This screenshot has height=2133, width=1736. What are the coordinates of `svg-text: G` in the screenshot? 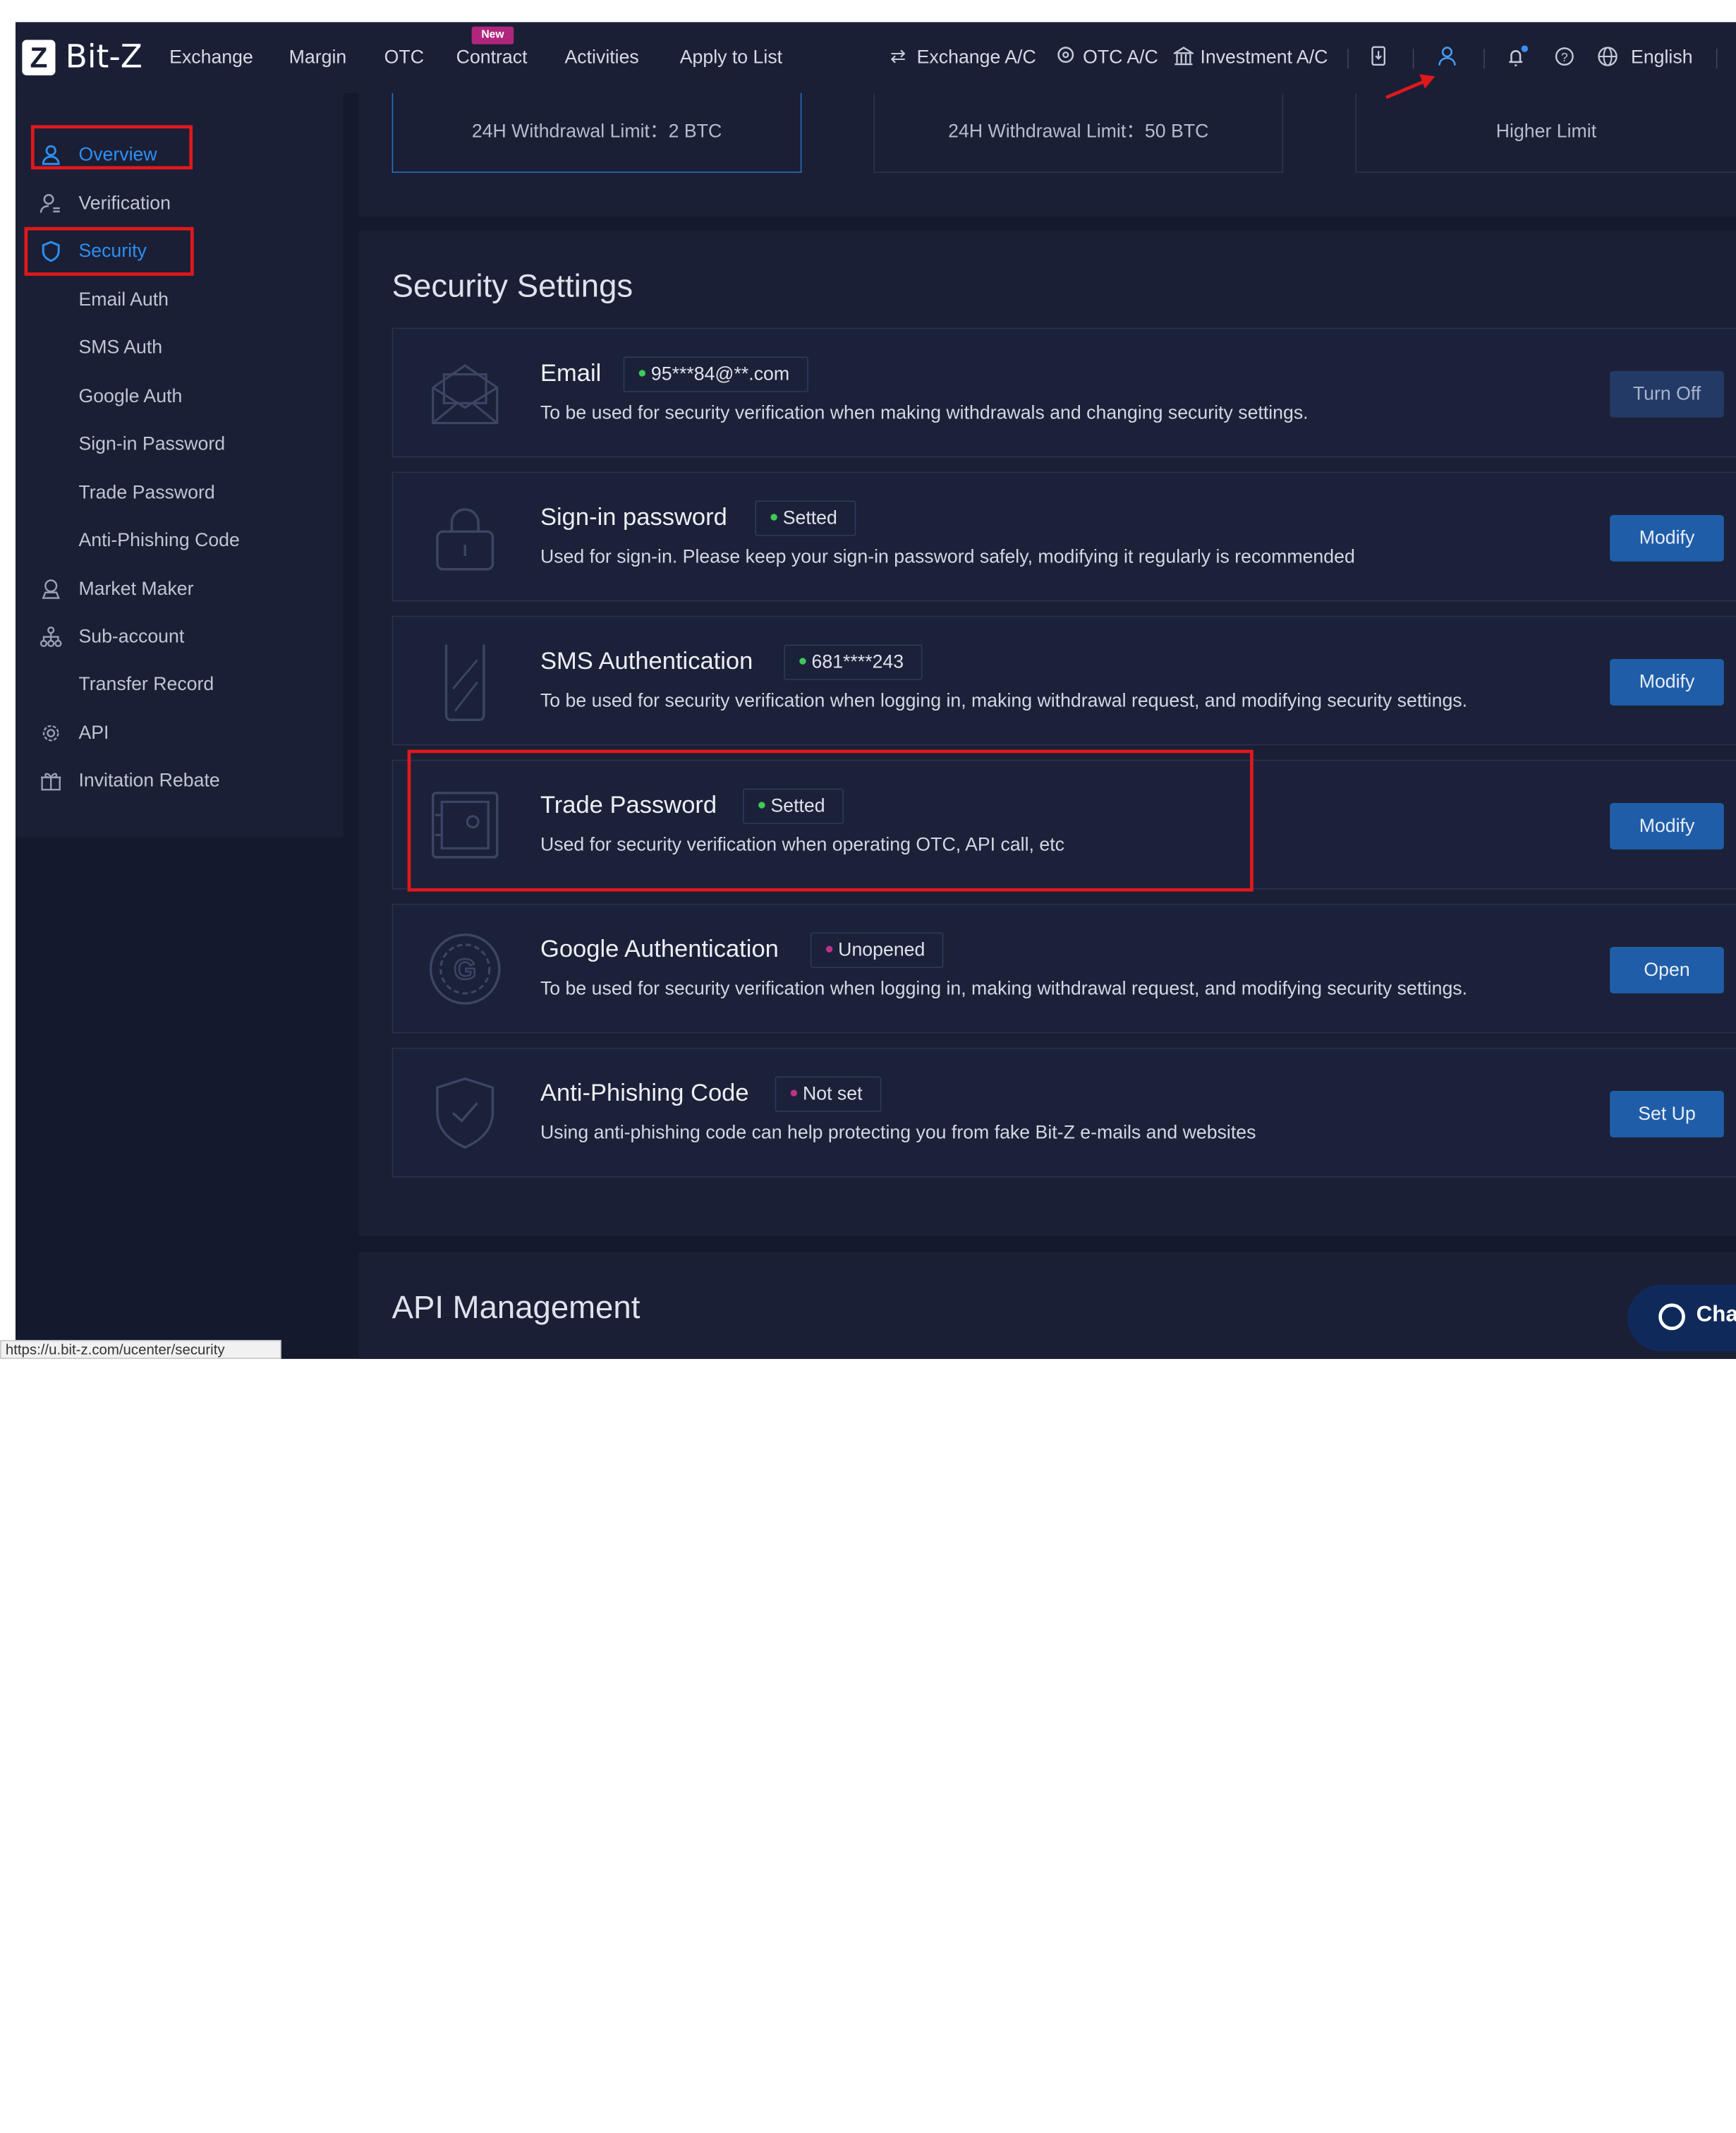 It's located at (465, 969).